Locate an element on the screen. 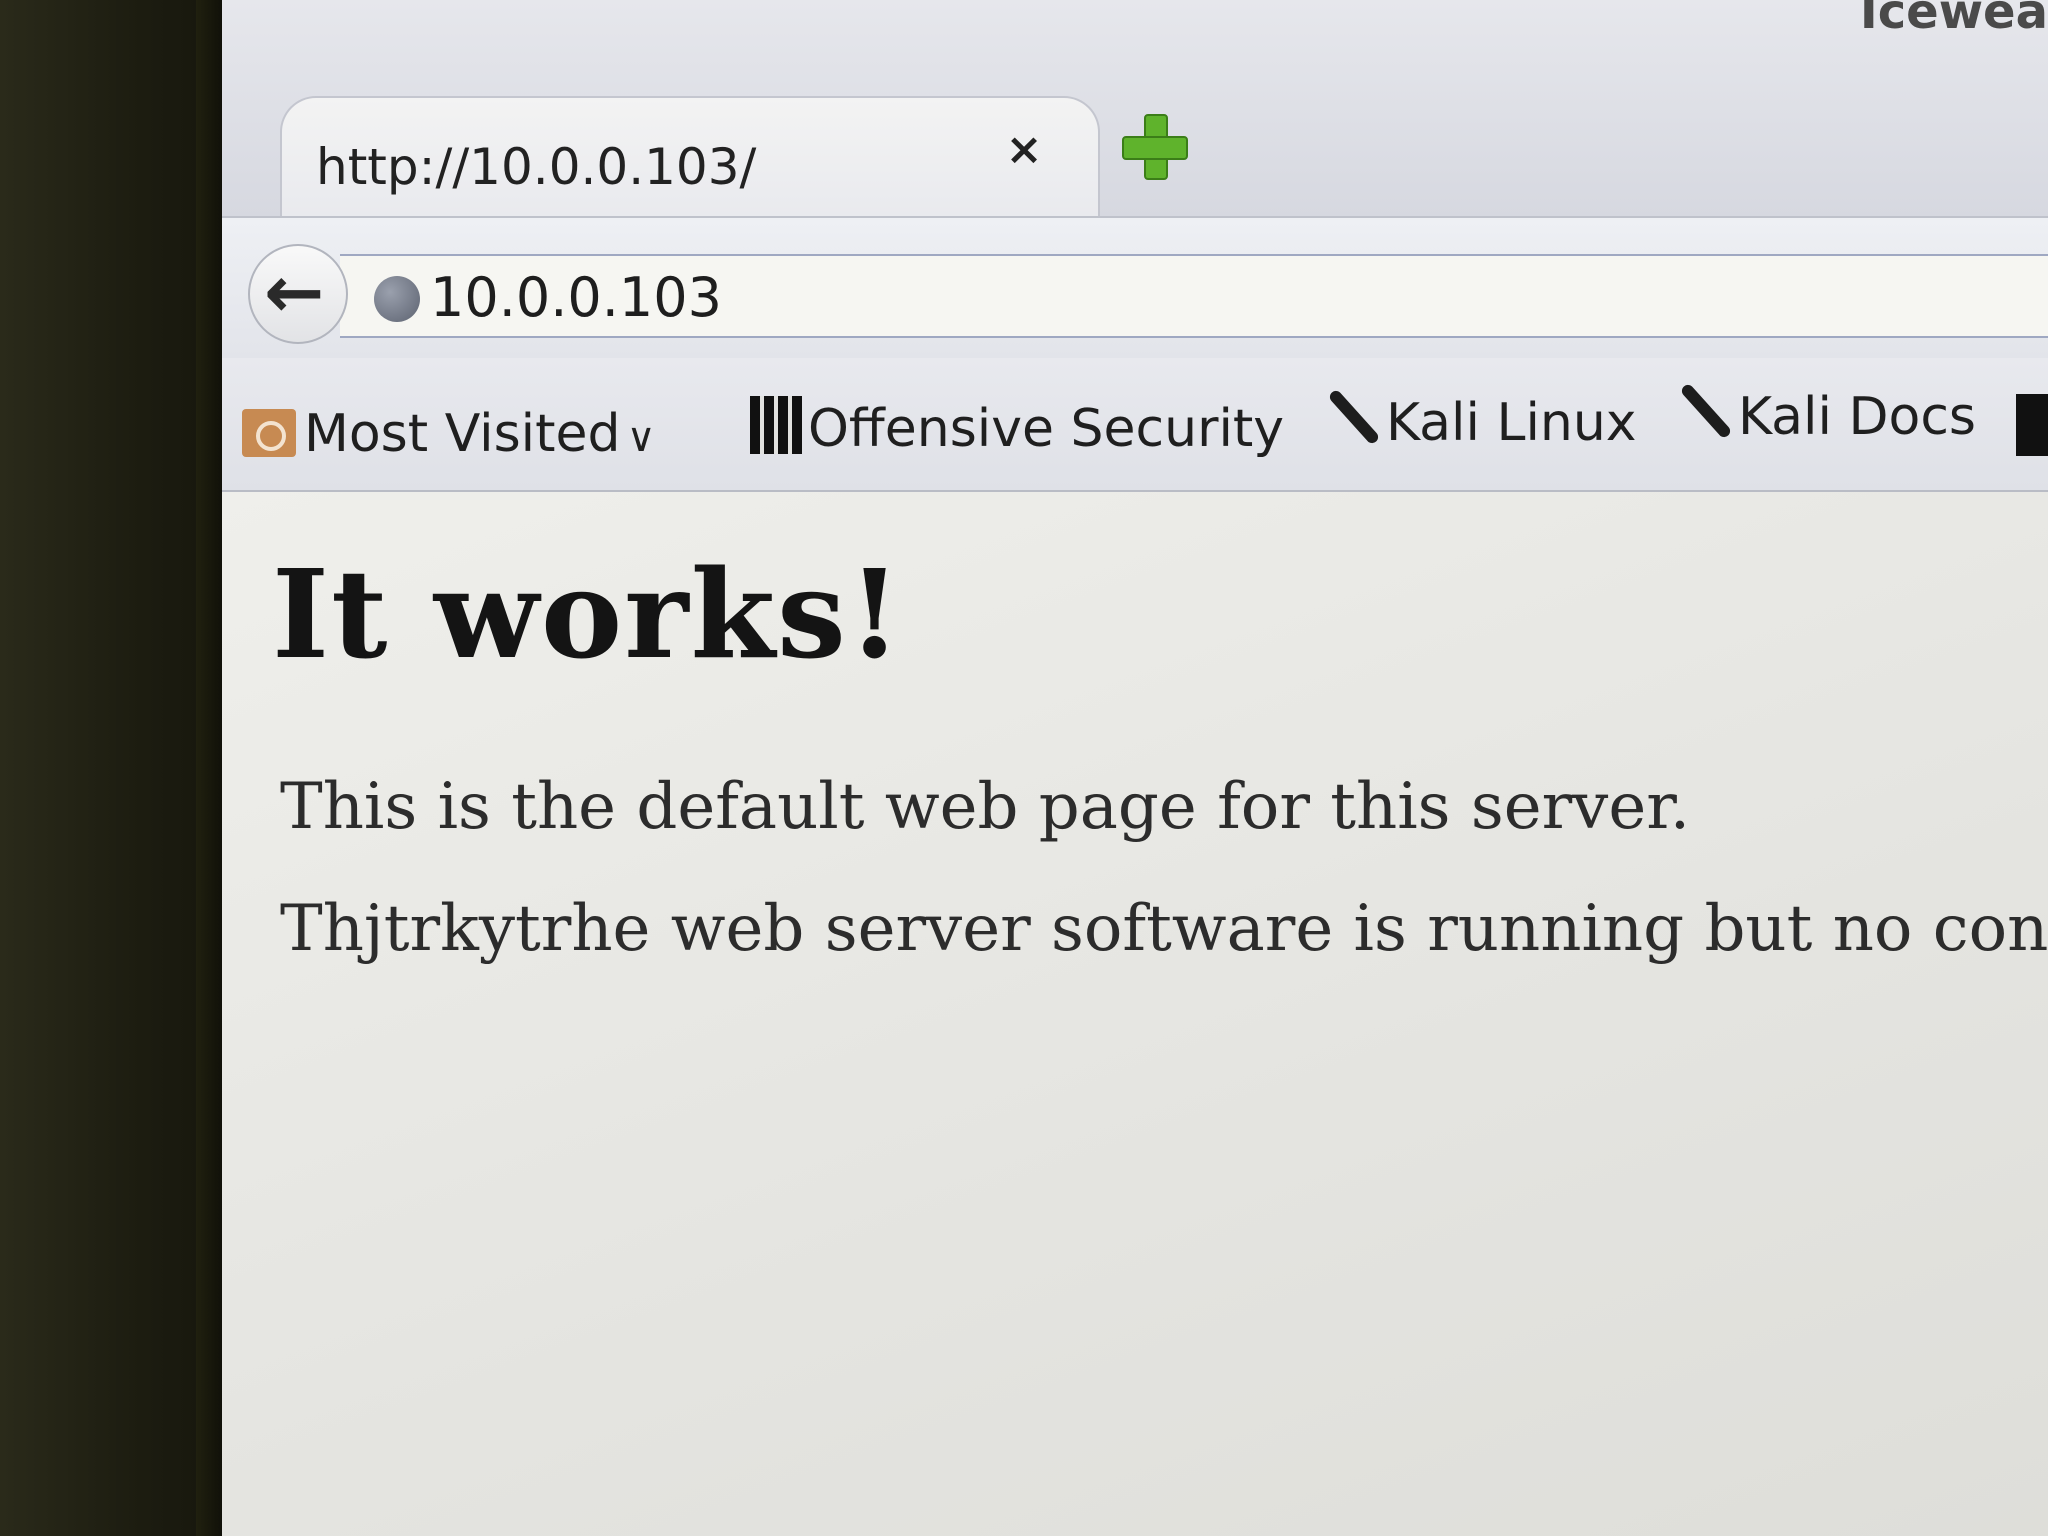 The width and height of the screenshot is (2048, 1536). back-arrow-icon: ← is located at coordinates (294, 292).